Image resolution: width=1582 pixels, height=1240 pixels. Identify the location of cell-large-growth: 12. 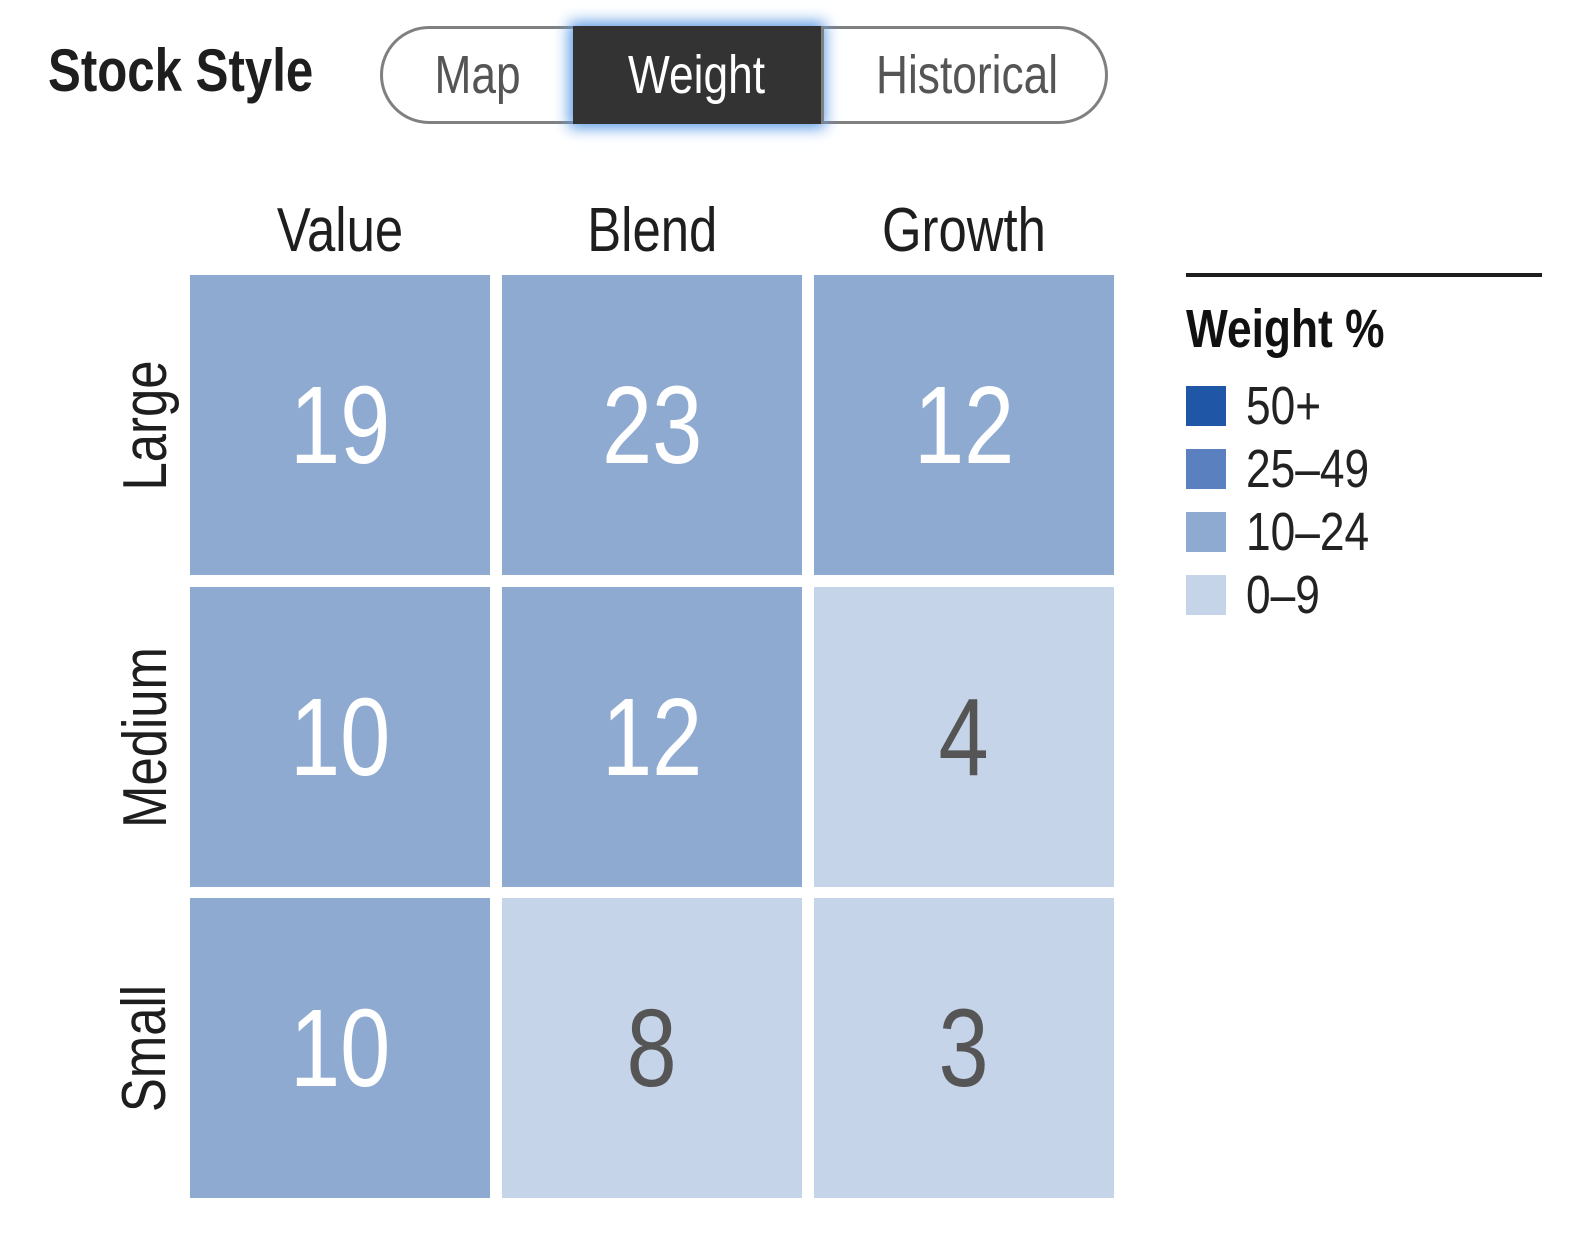
(964, 425).